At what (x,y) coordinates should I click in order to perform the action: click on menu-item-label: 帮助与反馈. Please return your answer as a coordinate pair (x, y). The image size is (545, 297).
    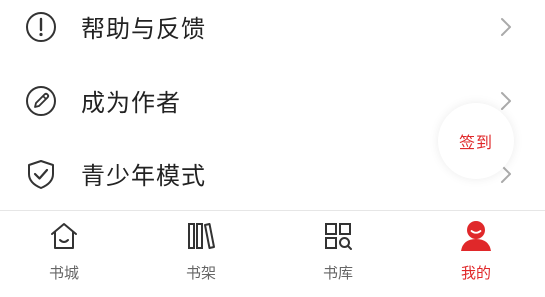
    Looking at the image, I should click on (143, 29).